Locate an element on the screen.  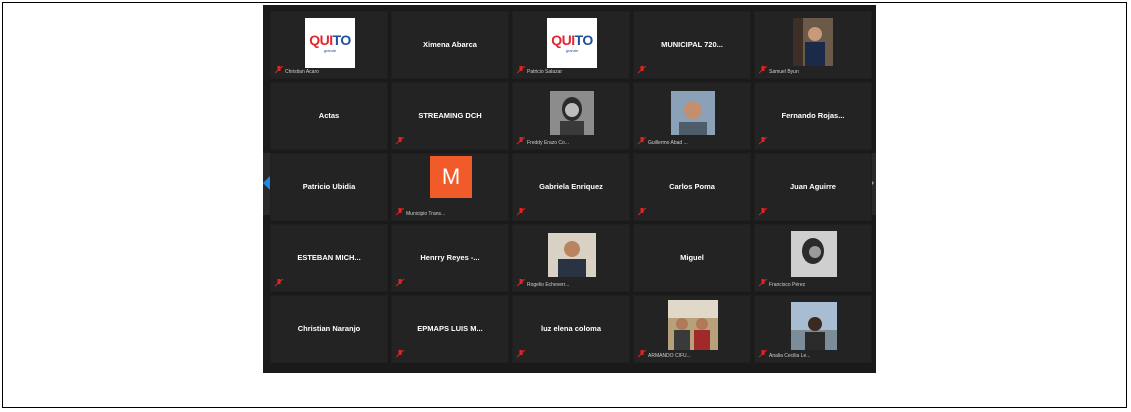
participant-tile: Christian Naranjo is located at coordinates (329, 329).